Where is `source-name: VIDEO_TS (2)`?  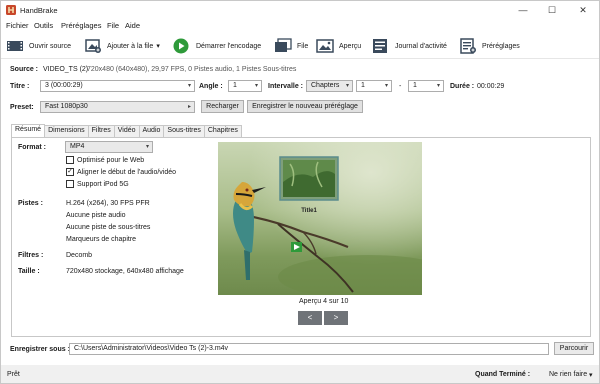
source-name: VIDEO_TS (2) is located at coordinates (66, 69).